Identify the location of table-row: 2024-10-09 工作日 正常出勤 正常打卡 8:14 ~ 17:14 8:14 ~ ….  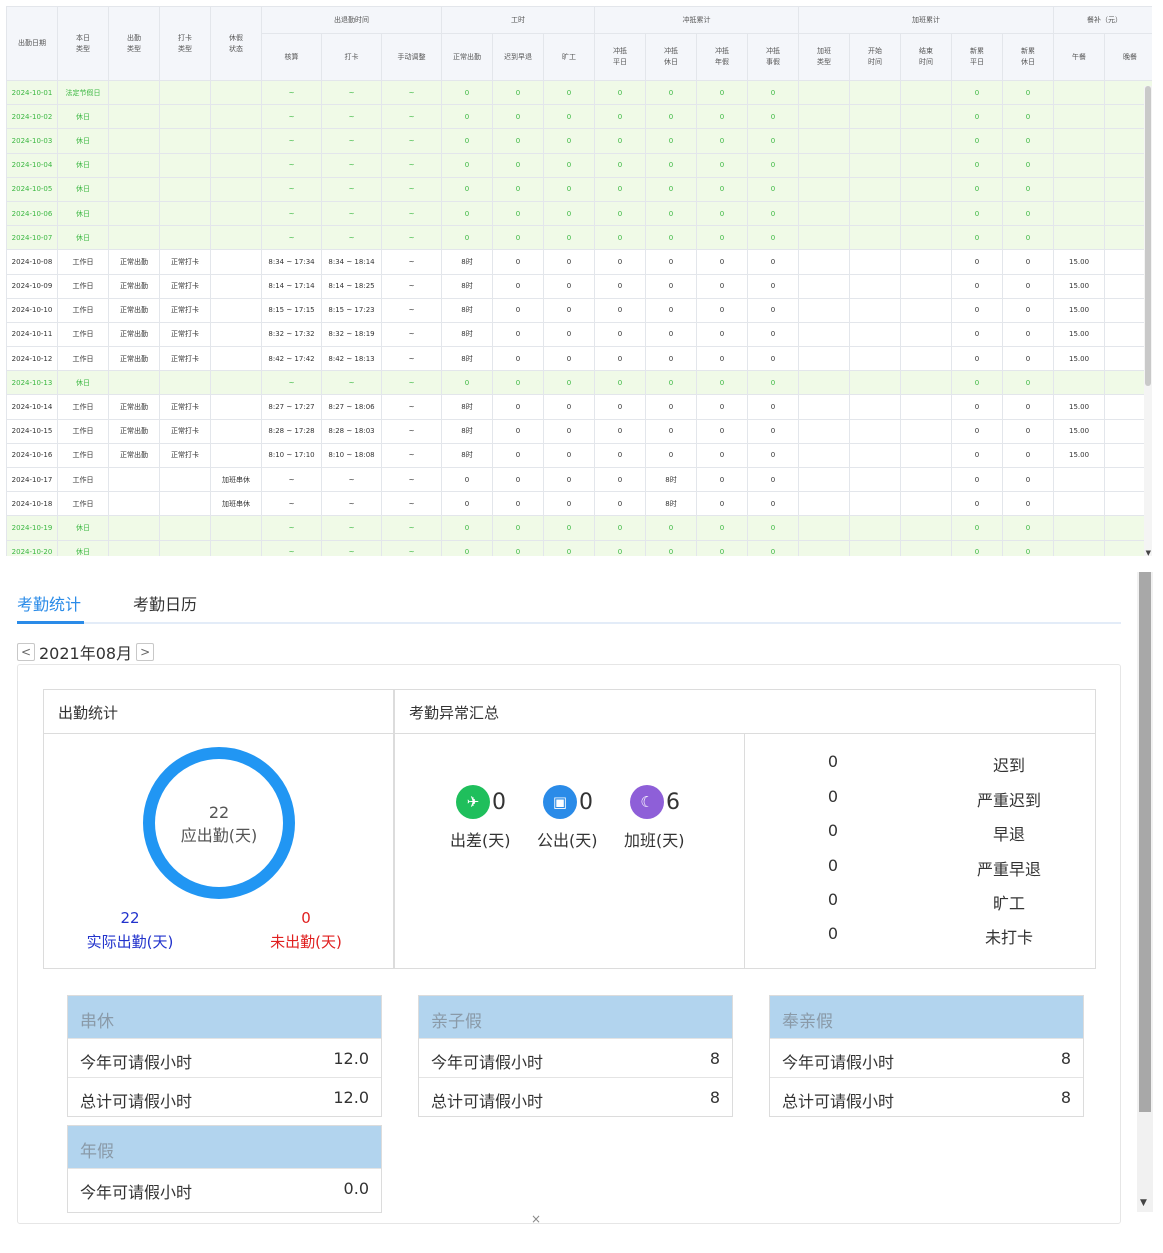
(579, 286).